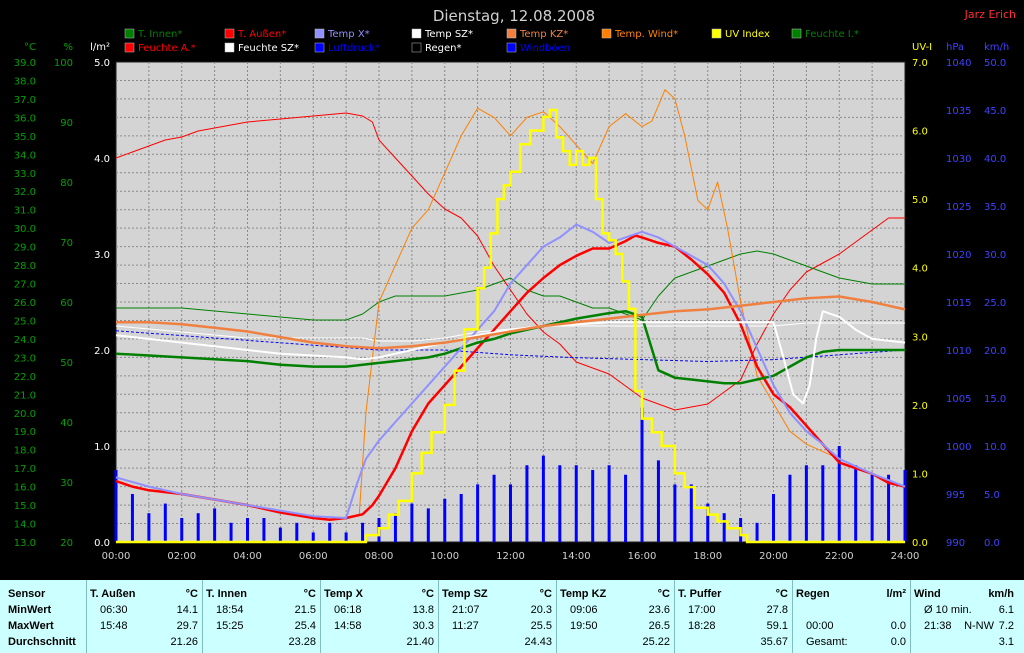 The width and height of the screenshot is (1024, 653). Describe the element at coordinates (343, 594) in the screenshot. I see `stats-column-title: Temp X` at that location.